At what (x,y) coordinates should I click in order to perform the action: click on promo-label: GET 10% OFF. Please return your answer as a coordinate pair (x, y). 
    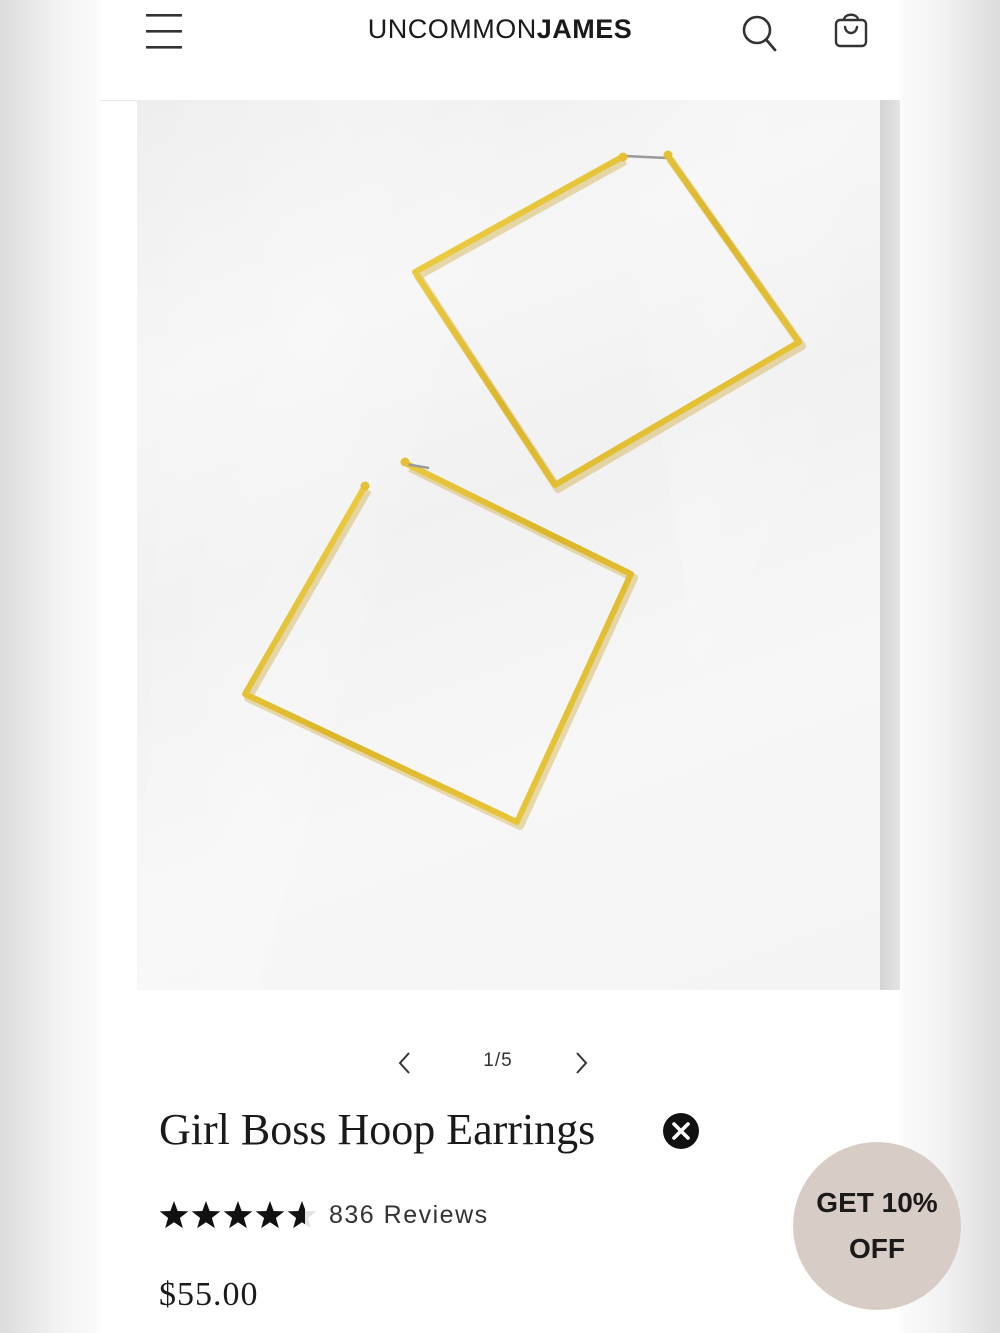
    Looking at the image, I should click on (877, 1225).